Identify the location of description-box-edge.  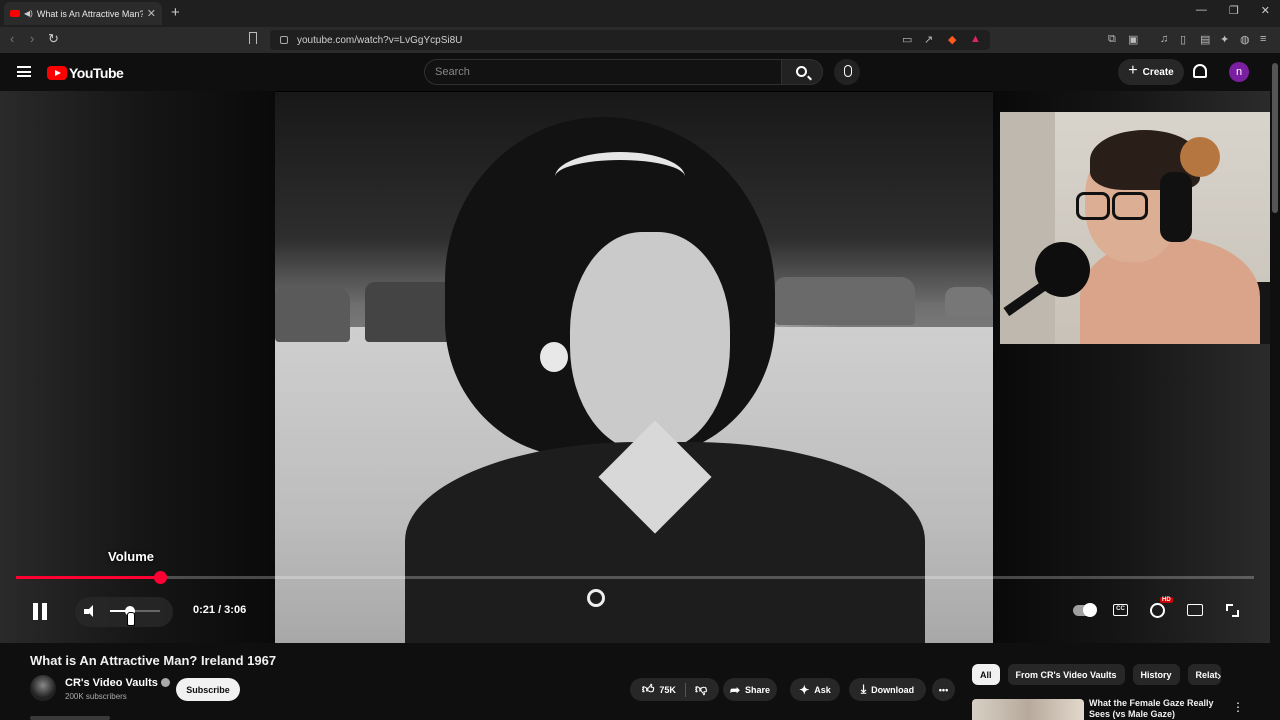
(70, 718).